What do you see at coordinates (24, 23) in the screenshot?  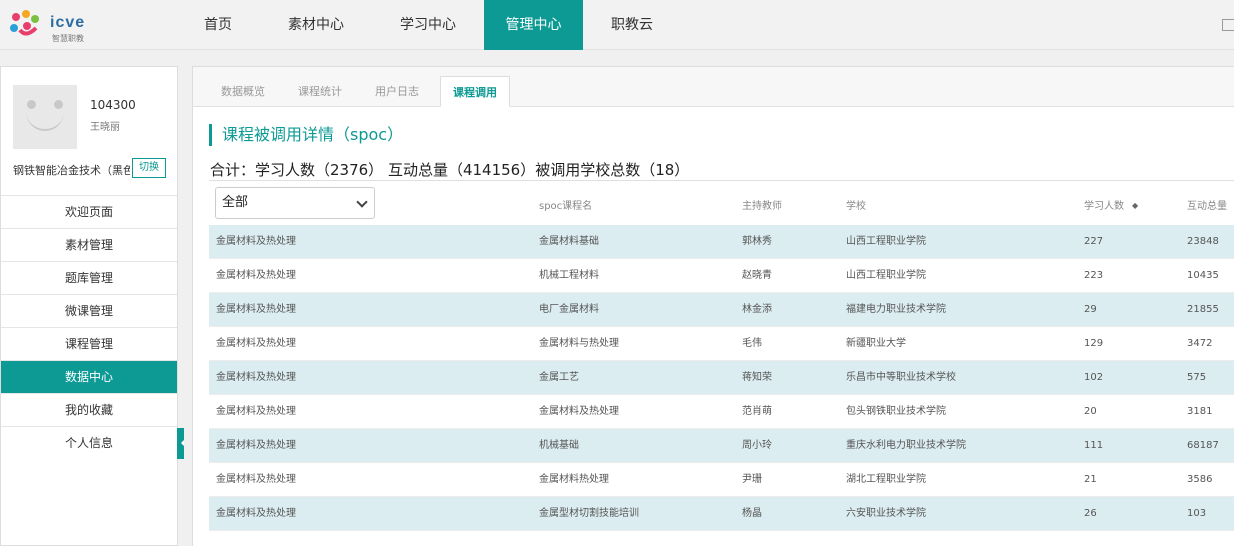 I see `logo-mark-icon` at bounding box center [24, 23].